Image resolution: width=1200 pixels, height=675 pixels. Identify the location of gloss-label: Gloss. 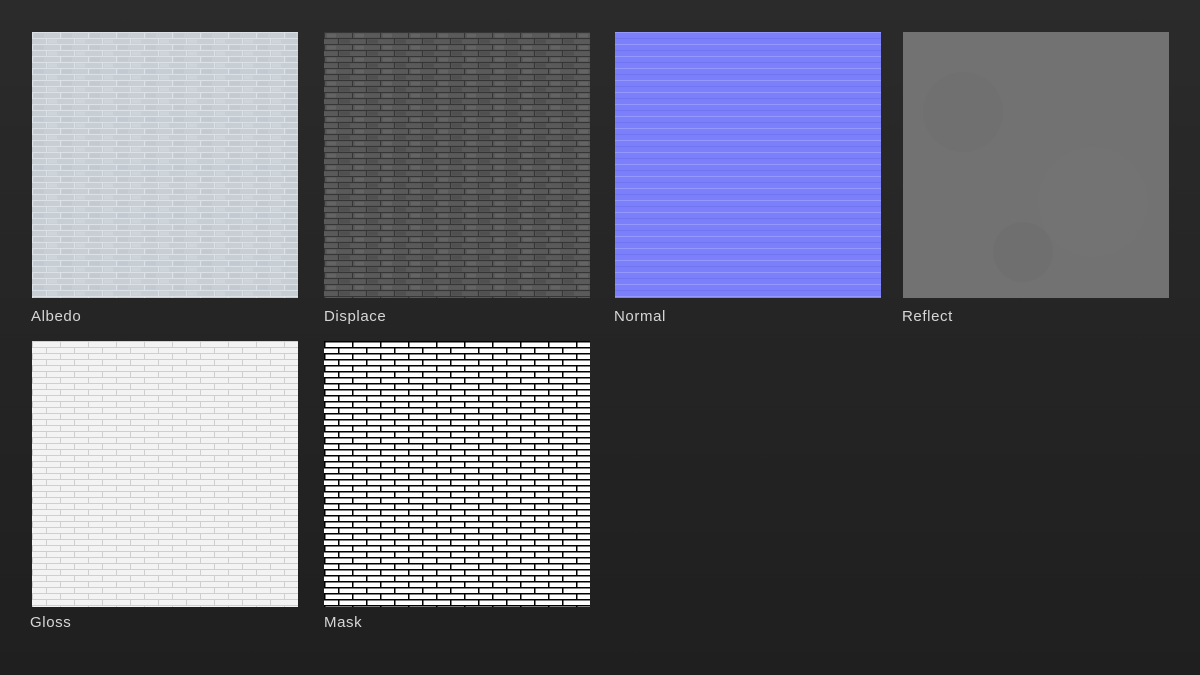
(51, 622).